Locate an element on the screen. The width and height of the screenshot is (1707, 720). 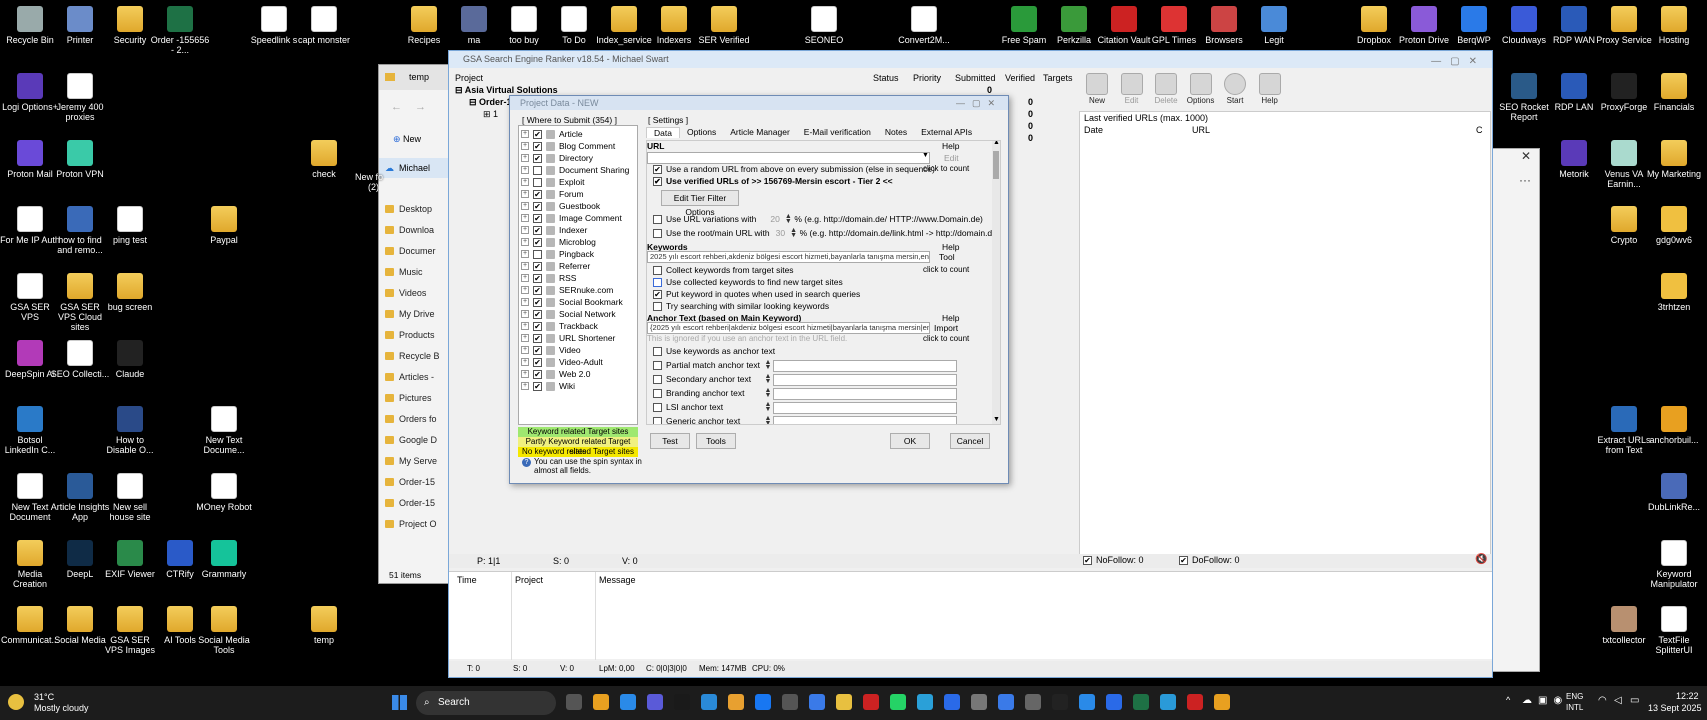
panel-scrollbar: ▲ ▼ is located at coordinates (996, 282).